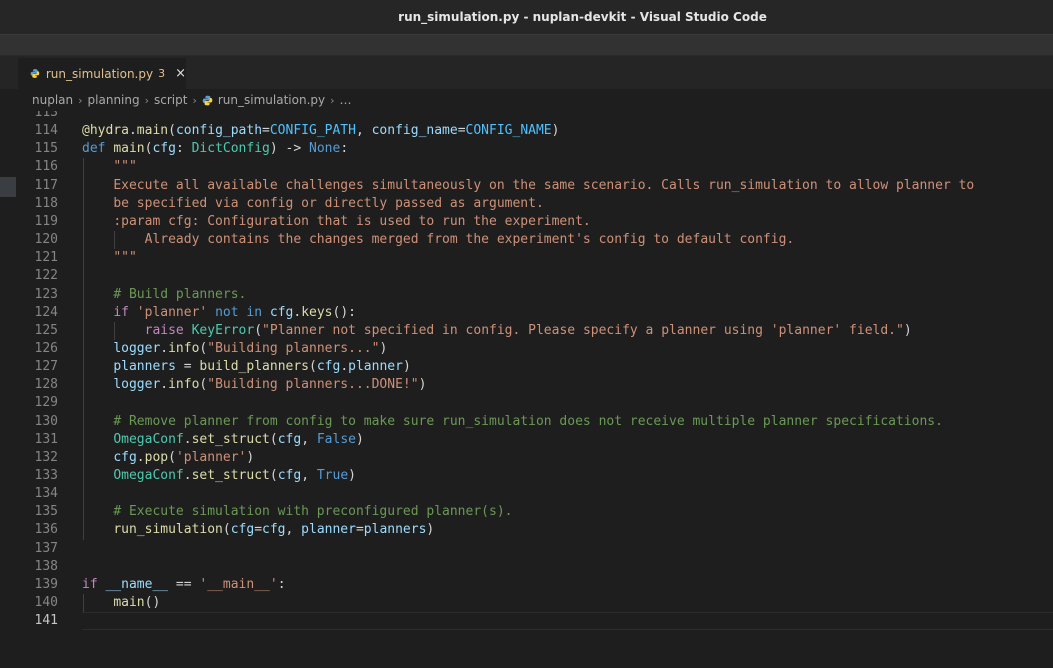 The width and height of the screenshot is (1053, 668). I want to click on code-line: 140 main(), so click(526, 603).